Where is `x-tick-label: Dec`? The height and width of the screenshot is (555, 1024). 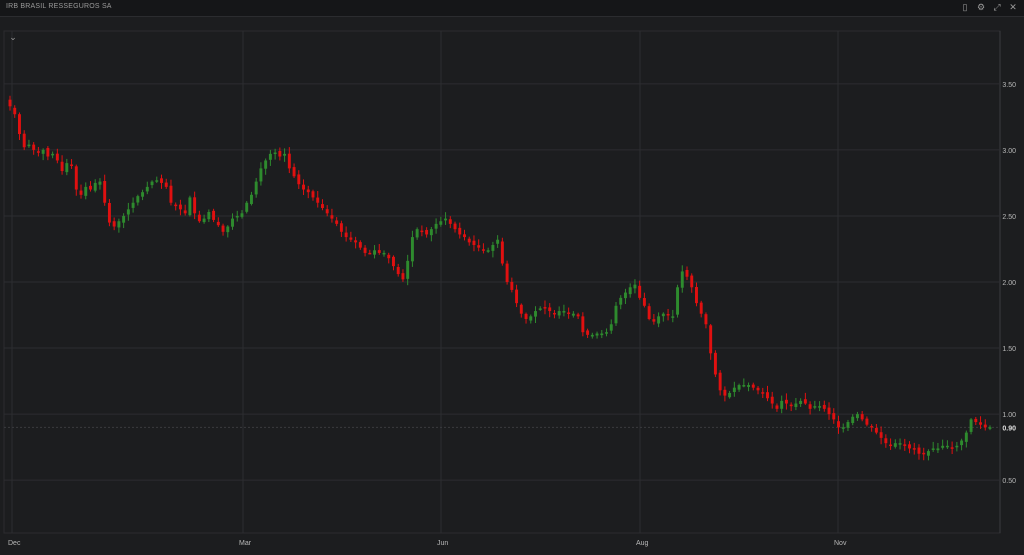 x-tick-label: Dec is located at coordinates (14, 543).